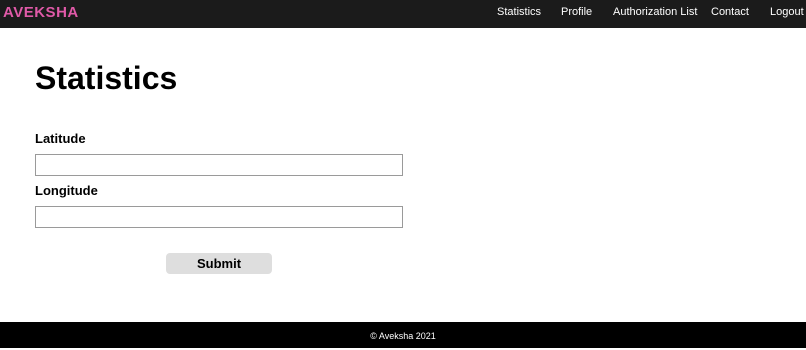 The height and width of the screenshot is (350, 806). What do you see at coordinates (219, 263) in the screenshot?
I see `submit-button: Submit` at bounding box center [219, 263].